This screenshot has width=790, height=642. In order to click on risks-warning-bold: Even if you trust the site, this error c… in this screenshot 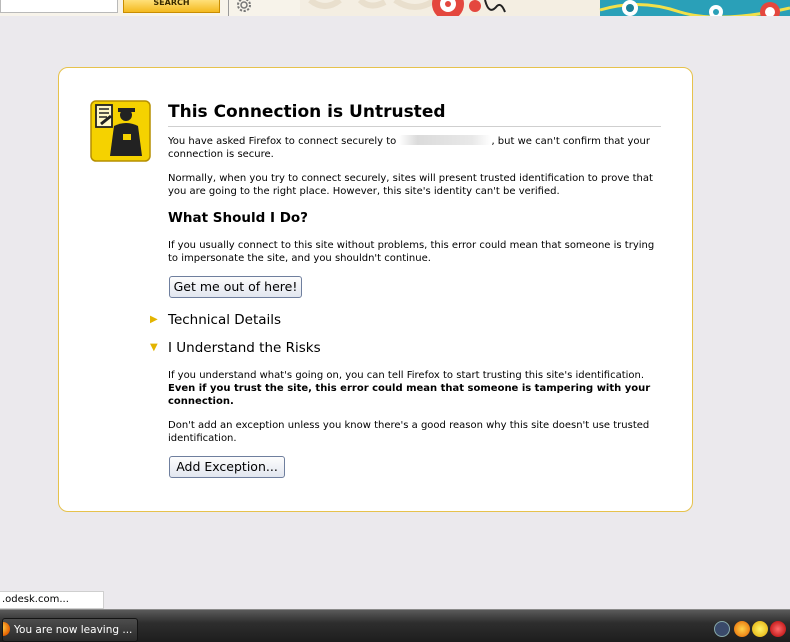, I will do `click(409, 395)`.